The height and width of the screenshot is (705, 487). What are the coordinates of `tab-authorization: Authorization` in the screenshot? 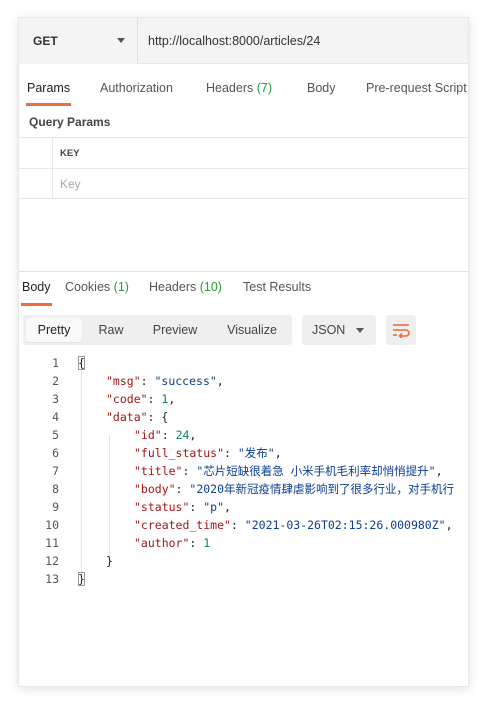 It's located at (136, 91).